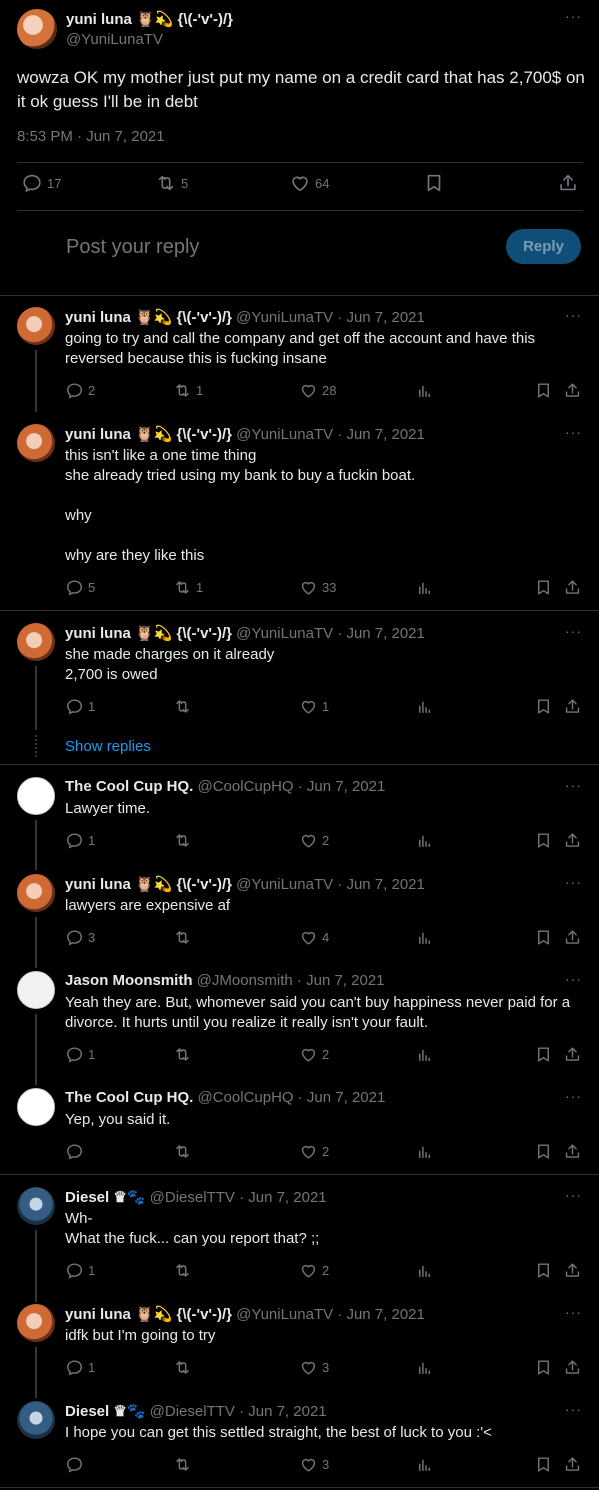 This screenshot has width=599, height=1490. What do you see at coordinates (80, 937) in the screenshot?
I see `reply-action: 3` at bounding box center [80, 937].